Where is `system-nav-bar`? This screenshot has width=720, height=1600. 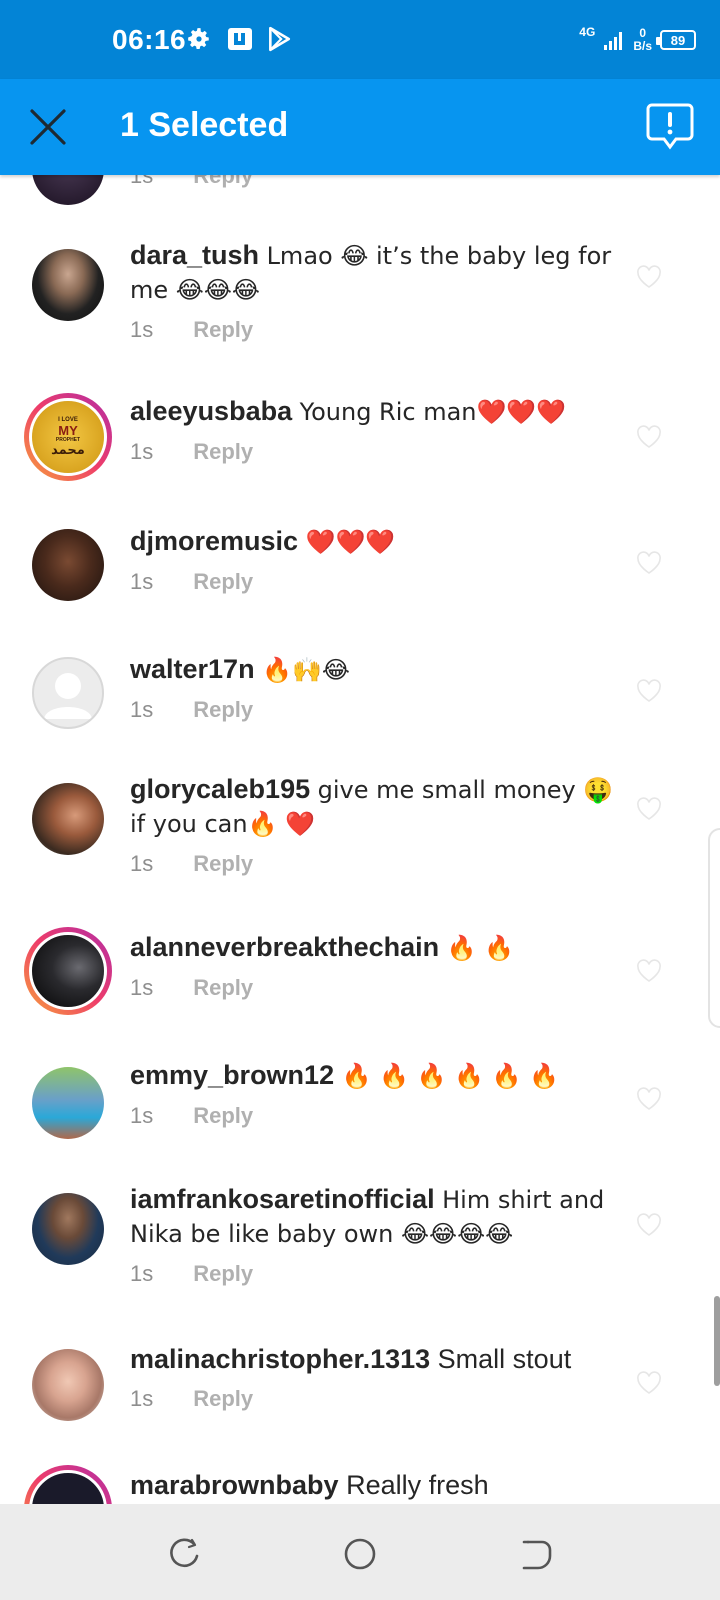
system-nav-bar is located at coordinates (360, 1552).